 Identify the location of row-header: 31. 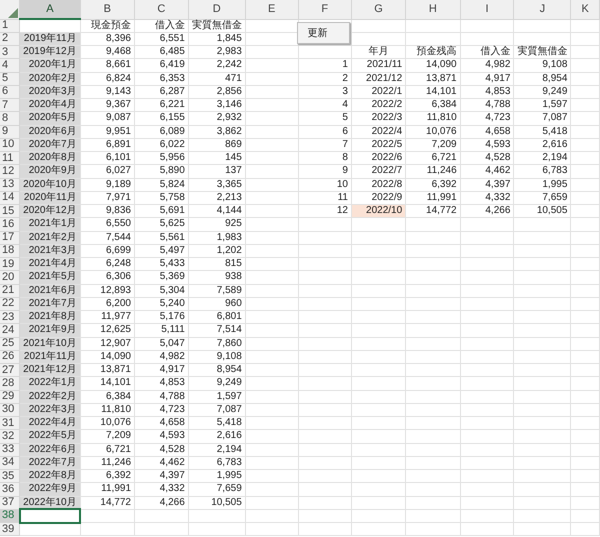
(10, 423).